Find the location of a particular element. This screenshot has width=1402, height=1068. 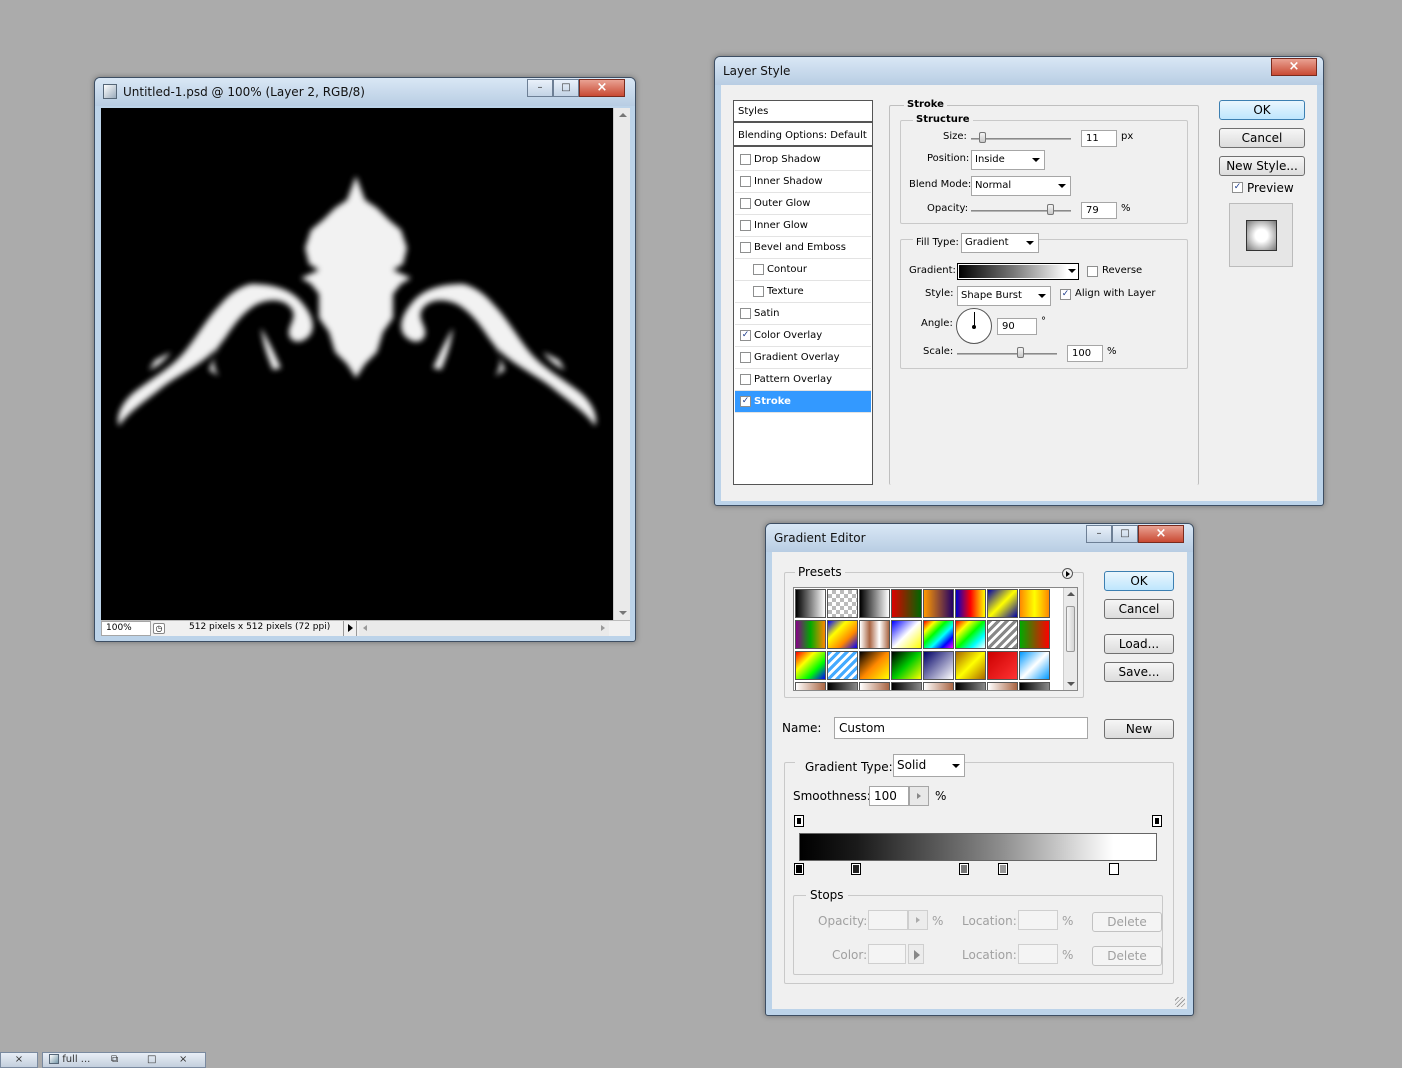

color-location-input is located at coordinates (1038, 954).